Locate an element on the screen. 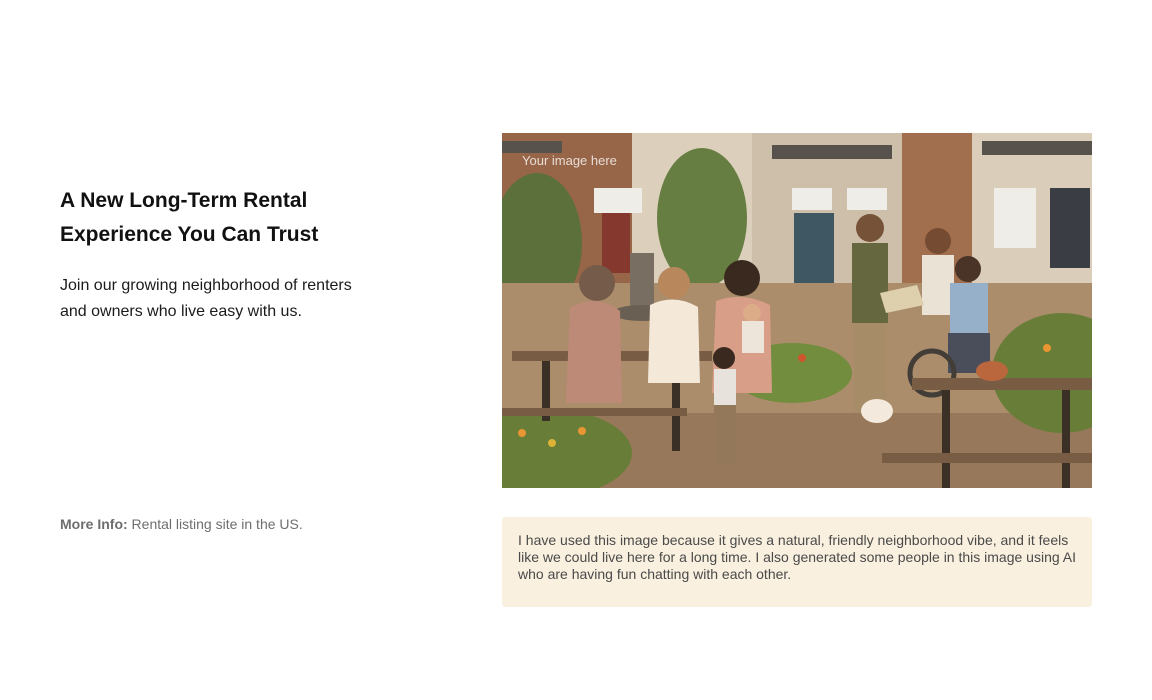  more-info-value: Rental listing site in the US. is located at coordinates (217, 524).